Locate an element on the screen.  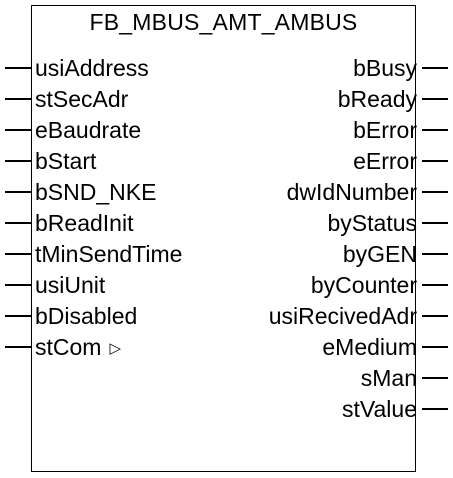
input-pin-bSND_NKE: bSND_NKE is located at coordinates (105, 192).